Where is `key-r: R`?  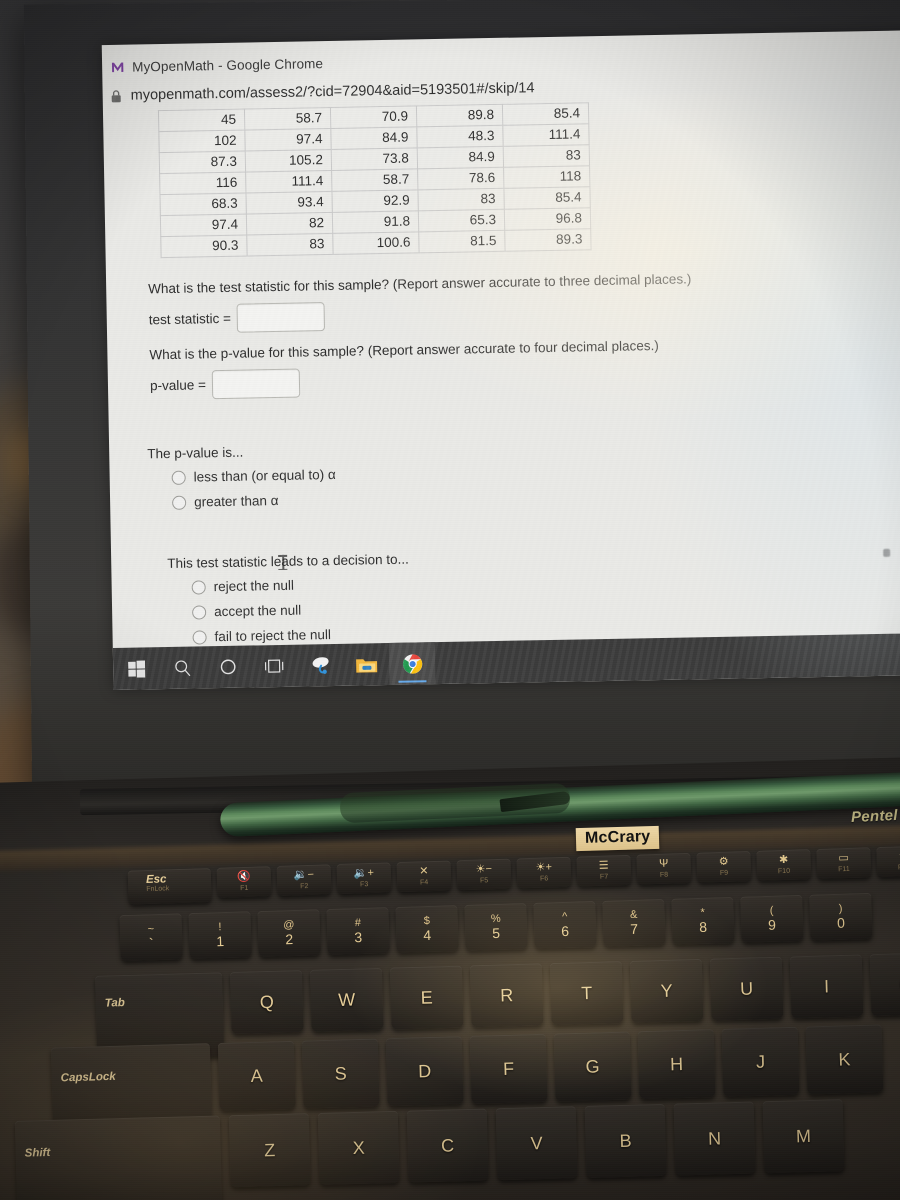 key-r: R is located at coordinates (506, 995).